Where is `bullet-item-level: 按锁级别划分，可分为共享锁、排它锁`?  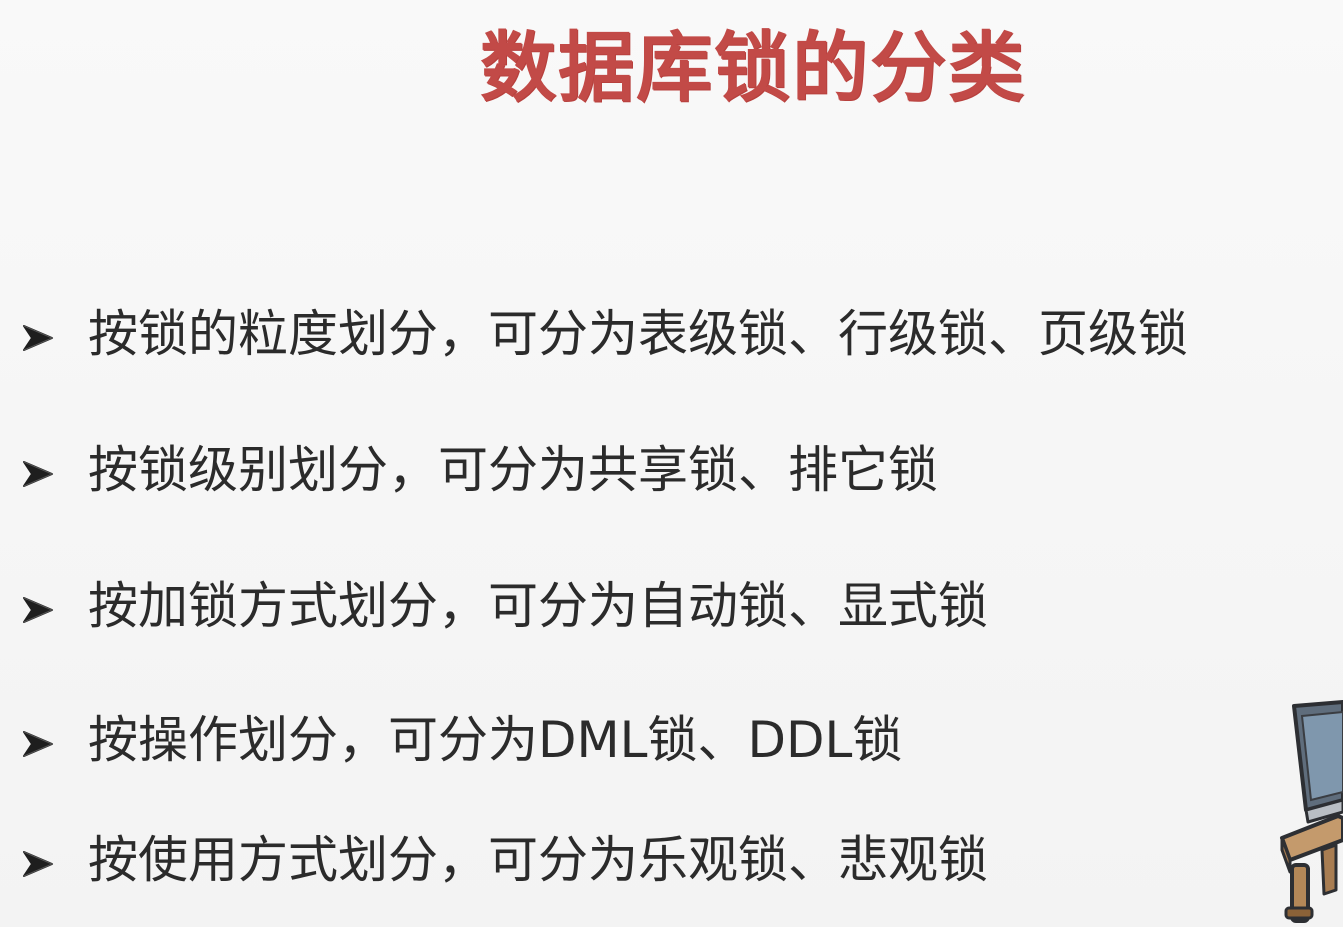 bullet-item-level: 按锁级别划分，可分为共享锁、排它锁 is located at coordinates (643, 470).